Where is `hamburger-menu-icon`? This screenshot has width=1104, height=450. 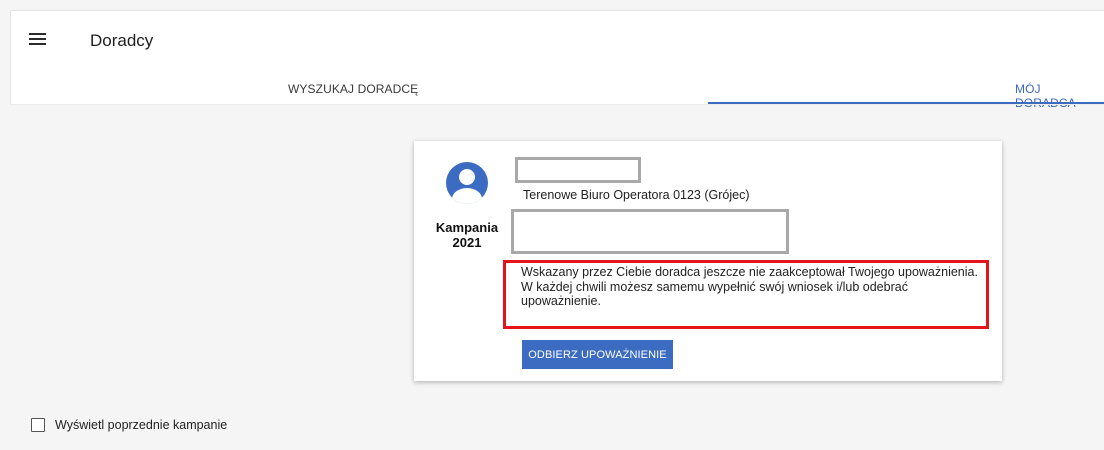 hamburger-menu-icon is located at coordinates (38, 39).